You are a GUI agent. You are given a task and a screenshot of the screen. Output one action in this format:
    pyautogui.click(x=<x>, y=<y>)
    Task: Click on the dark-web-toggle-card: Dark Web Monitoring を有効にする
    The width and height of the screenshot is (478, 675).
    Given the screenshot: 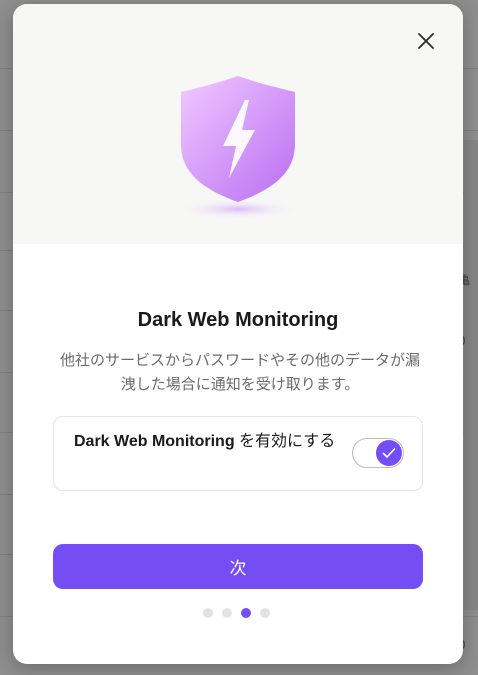 What is the action you would take?
    pyautogui.click(x=238, y=453)
    